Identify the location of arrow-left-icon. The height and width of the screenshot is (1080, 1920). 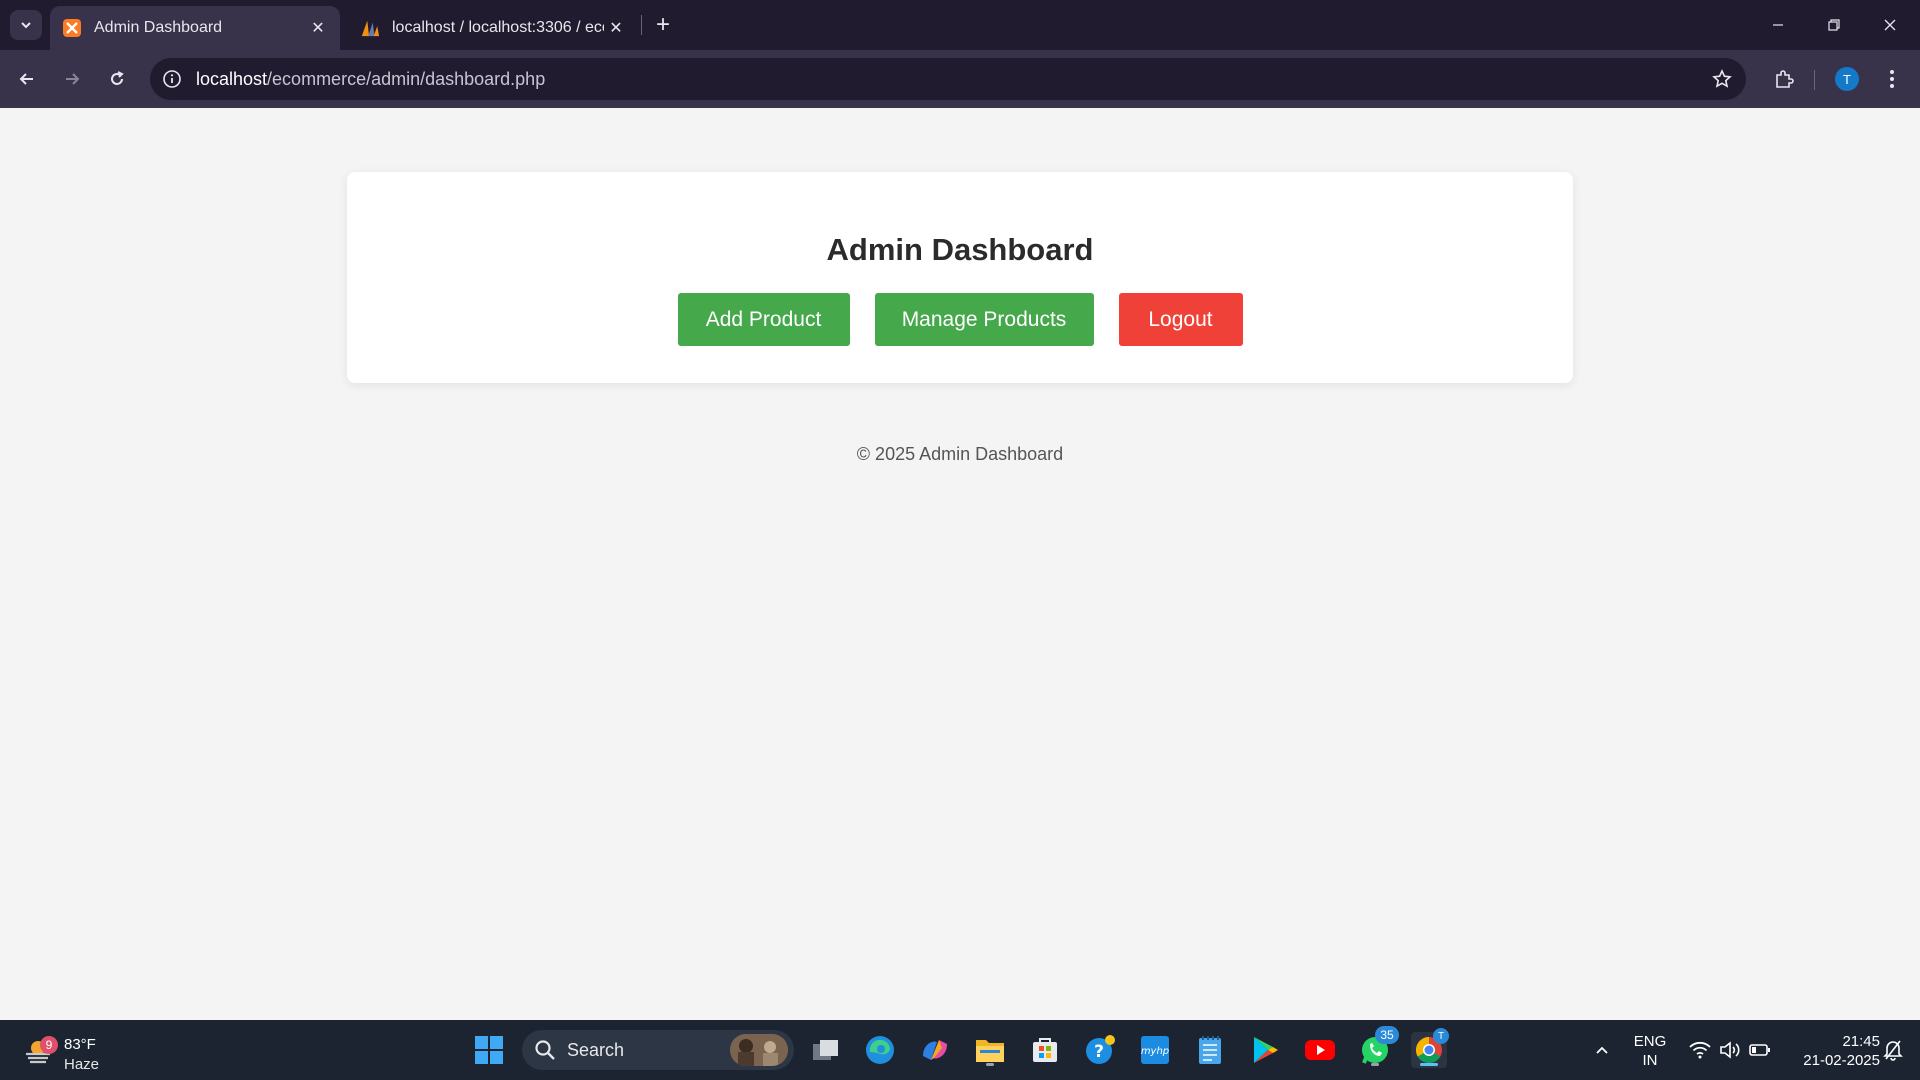
(26, 79).